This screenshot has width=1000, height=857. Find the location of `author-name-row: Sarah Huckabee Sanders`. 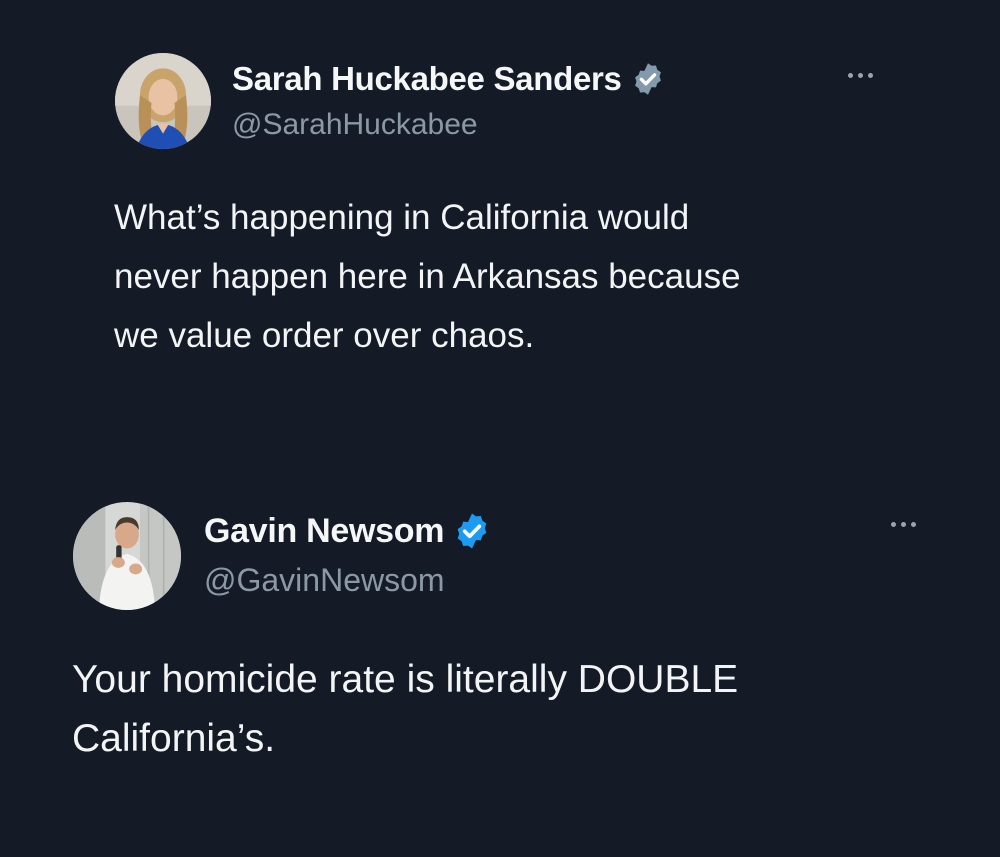

author-name-row: Sarah Huckabee Sanders is located at coordinates (449, 79).